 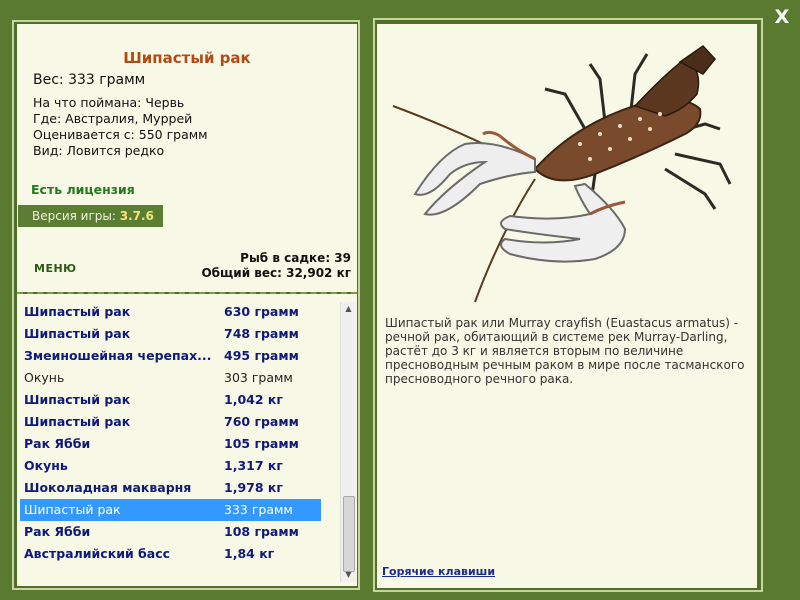 What do you see at coordinates (170, 510) in the screenshot?
I see `list-item: Шипастый рак 333 грамм` at bounding box center [170, 510].